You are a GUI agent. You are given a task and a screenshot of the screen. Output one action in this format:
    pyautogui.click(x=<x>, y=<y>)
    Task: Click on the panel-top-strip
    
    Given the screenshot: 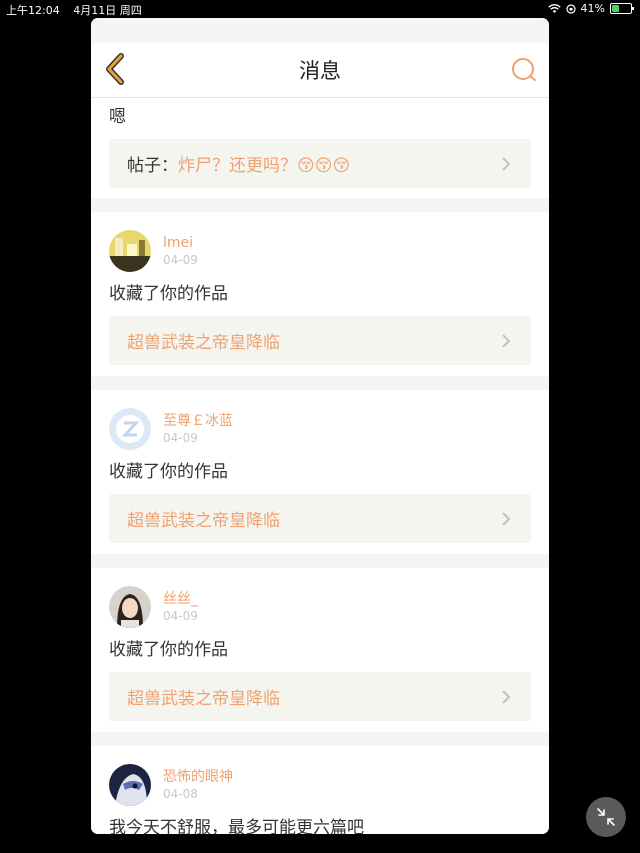 What is the action you would take?
    pyautogui.click(x=320, y=30)
    